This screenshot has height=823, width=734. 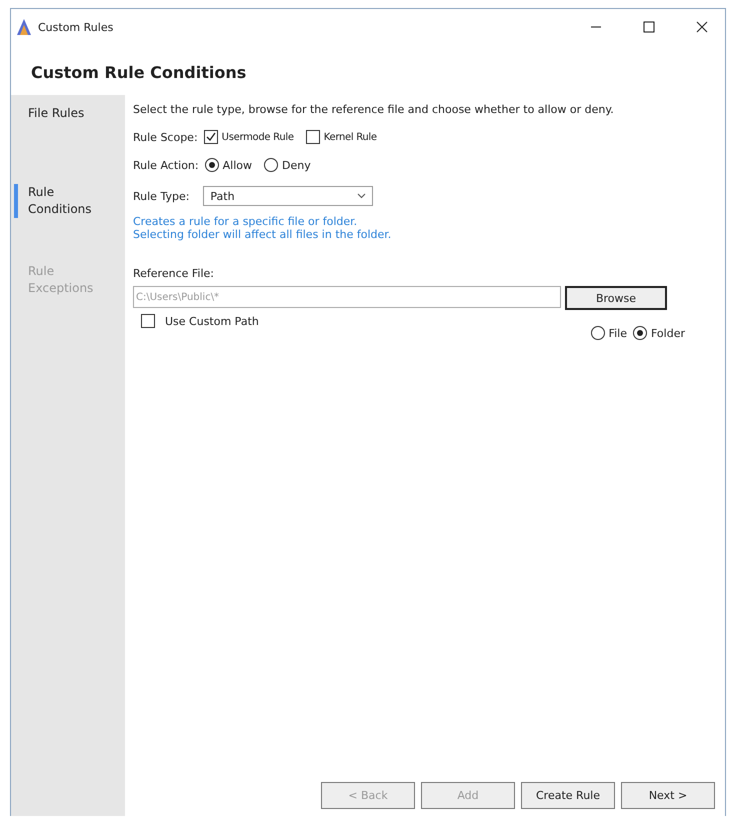 I want to click on checkbox-label: Usermode Rule, so click(x=258, y=137).